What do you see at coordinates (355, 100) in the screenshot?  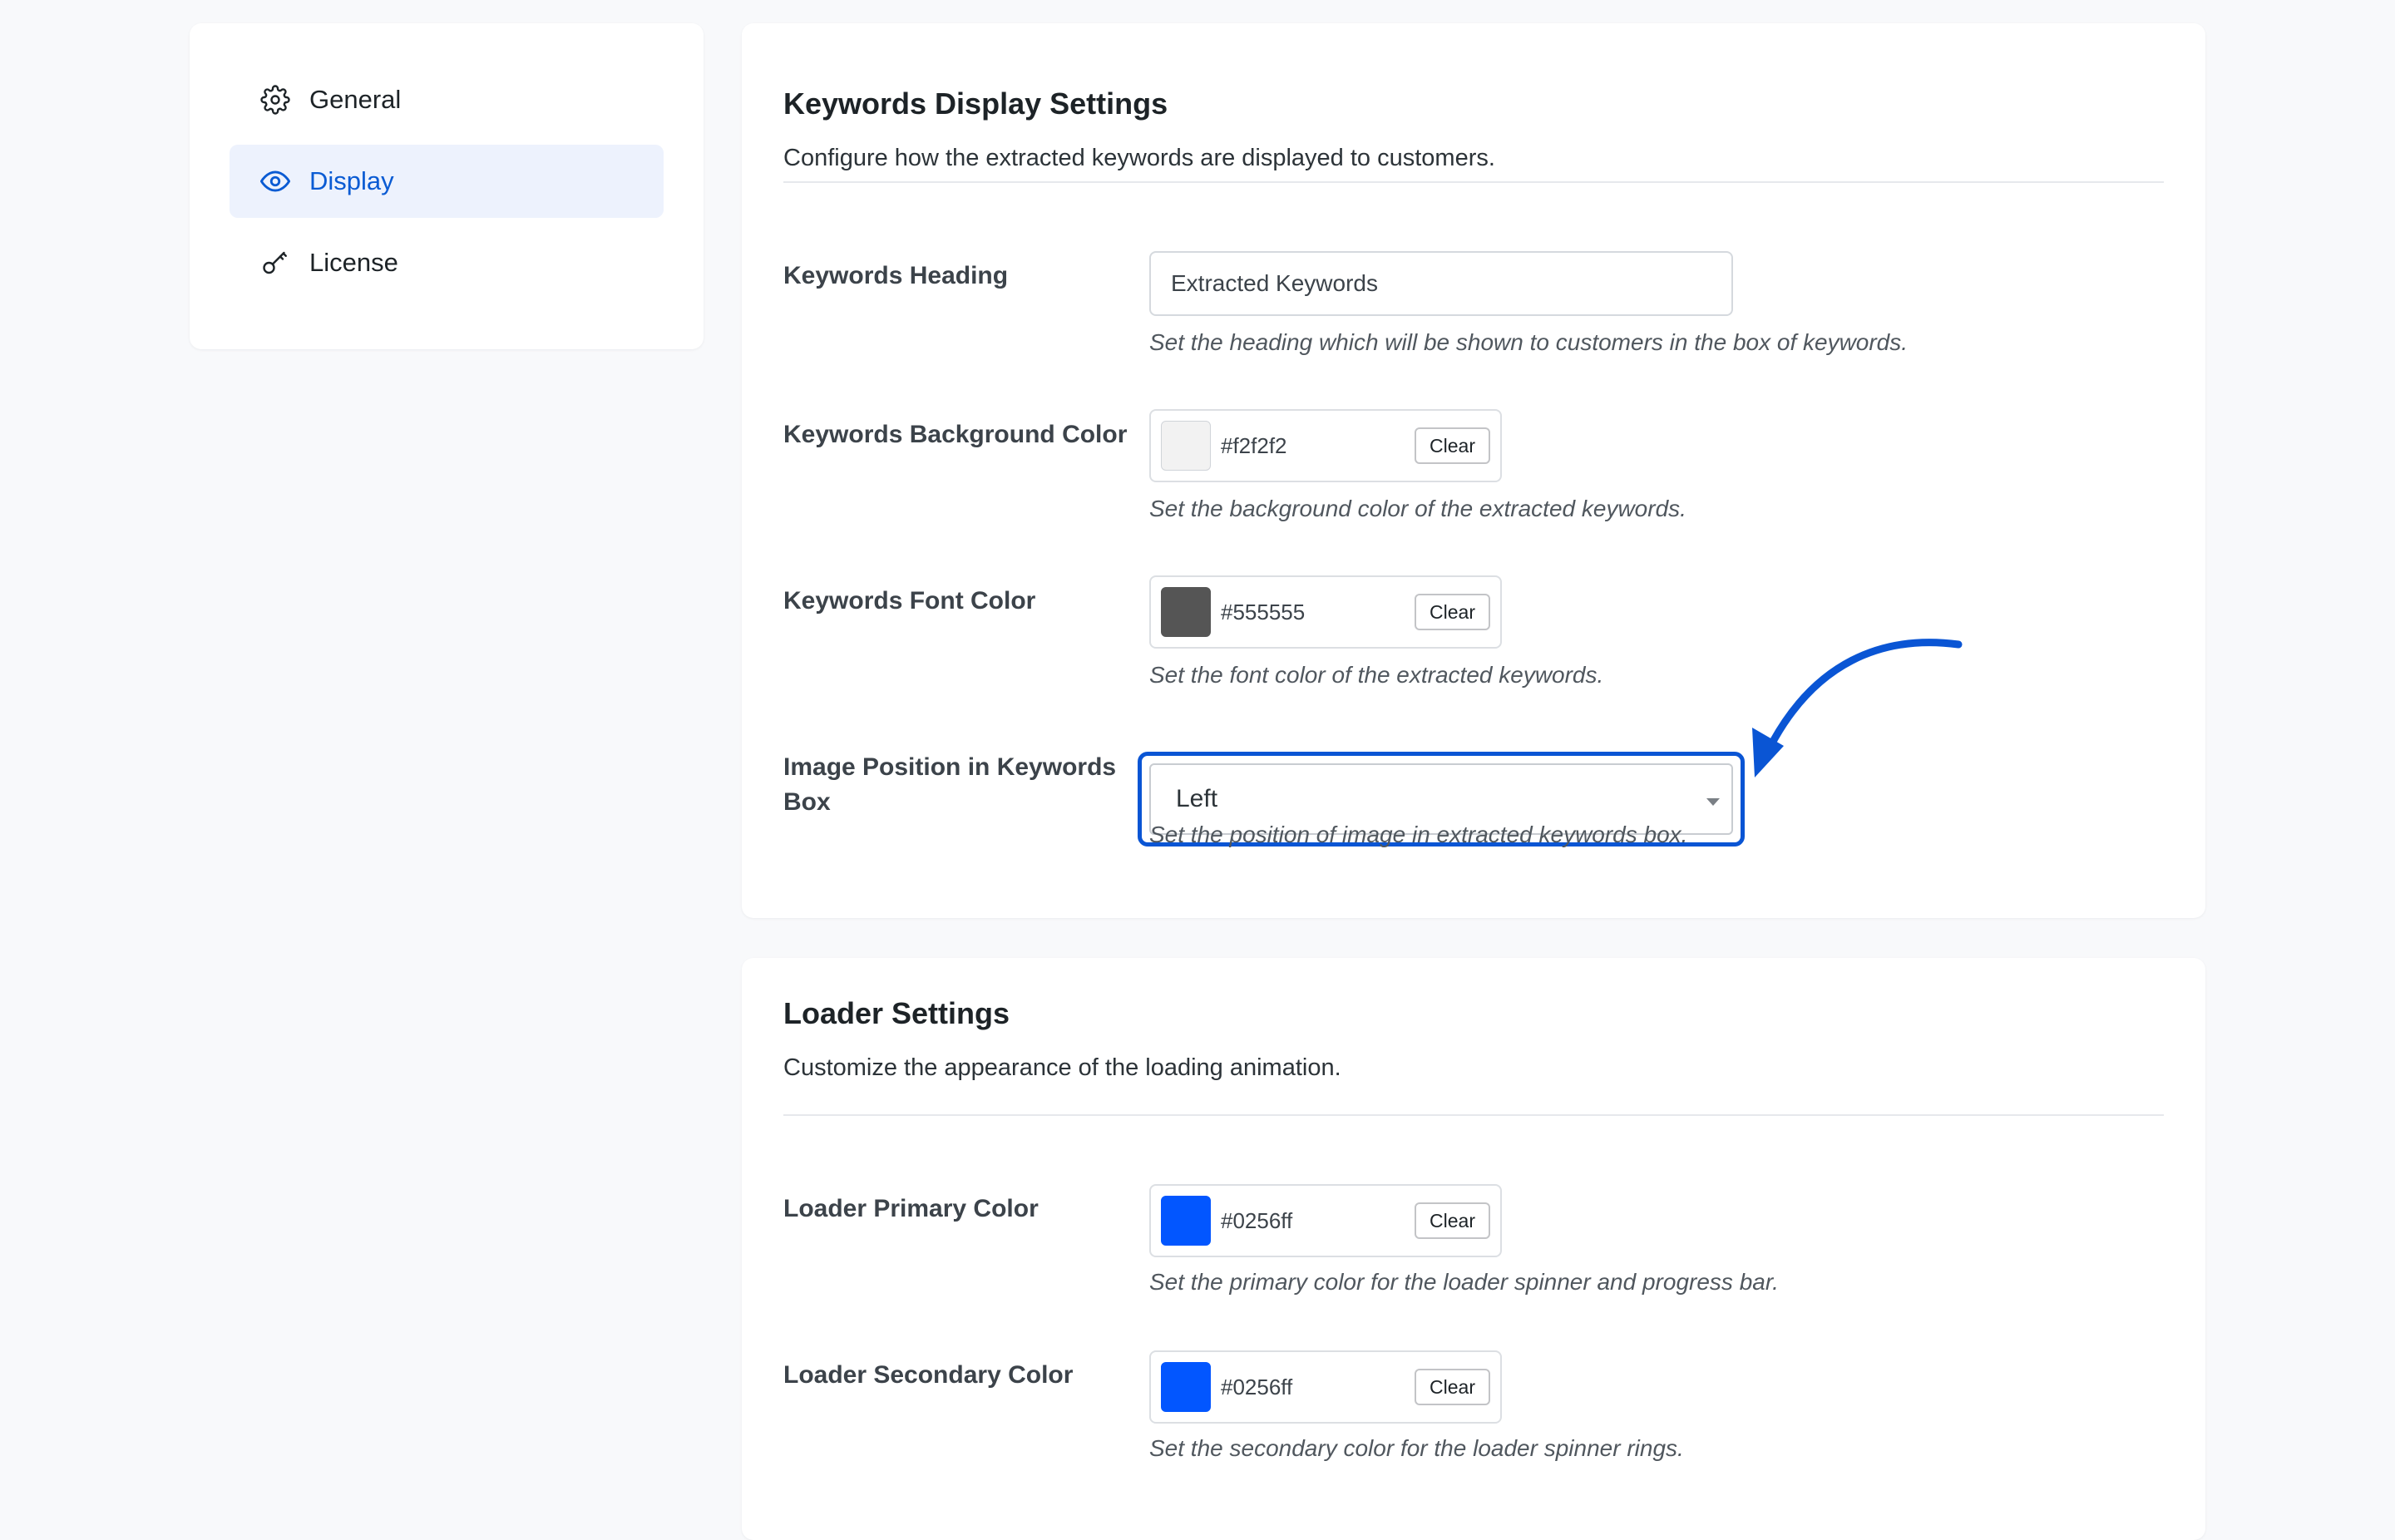 I see `sidebar-item-label: General` at bounding box center [355, 100].